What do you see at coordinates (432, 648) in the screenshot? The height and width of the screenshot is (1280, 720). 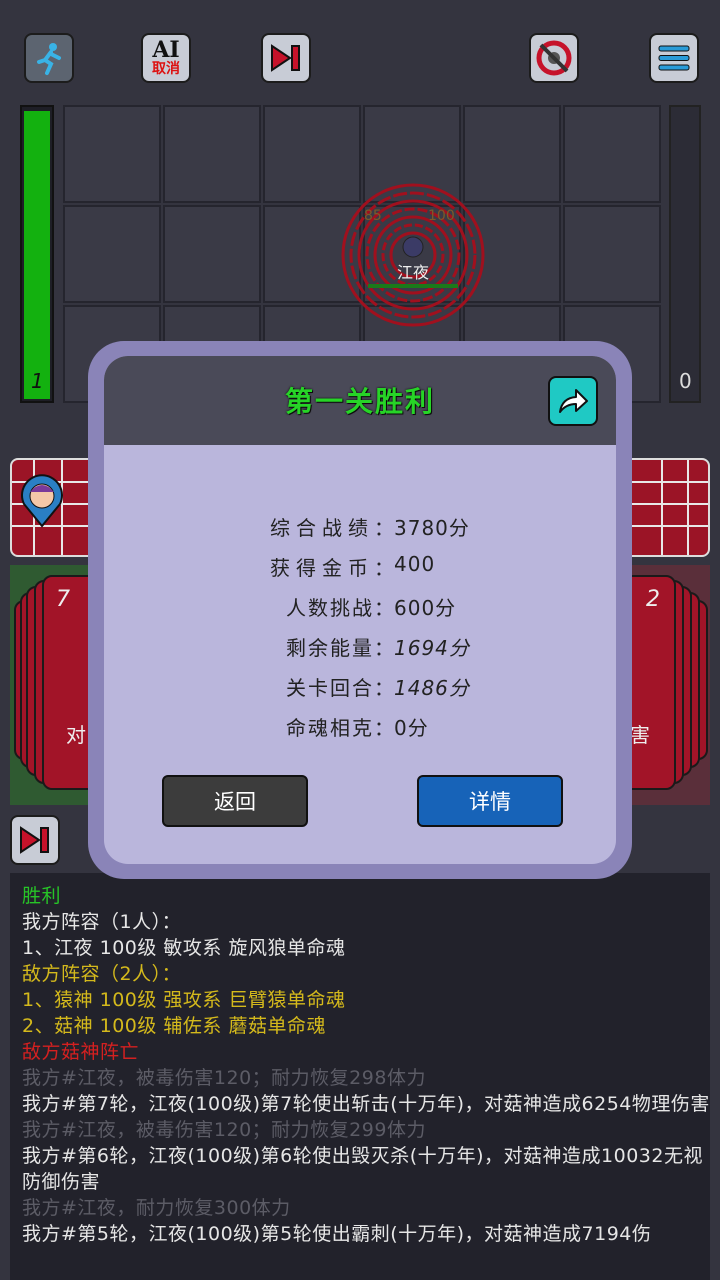 I see `stat-value: 1694分` at bounding box center [432, 648].